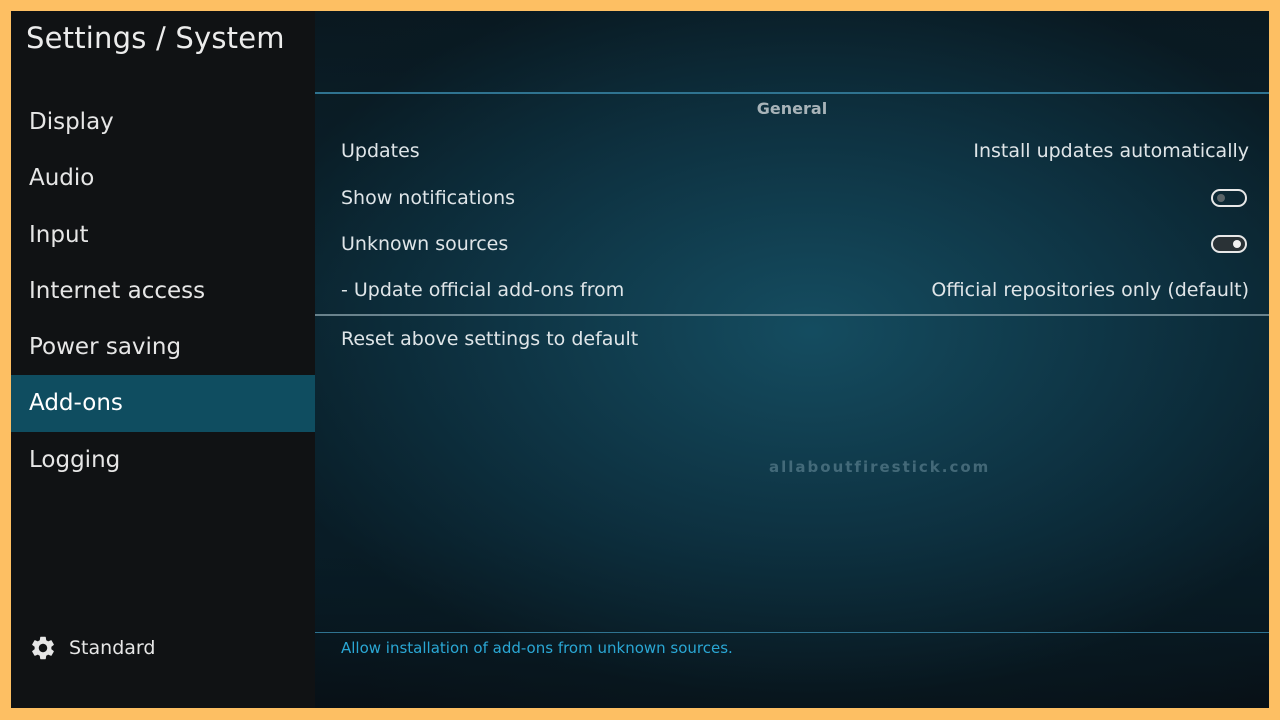 Image resolution: width=1280 pixels, height=720 pixels. What do you see at coordinates (795, 339) in the screenshot?
I see `reset-settings-button: Reset above settings to default` at bounding box center [795, 339].